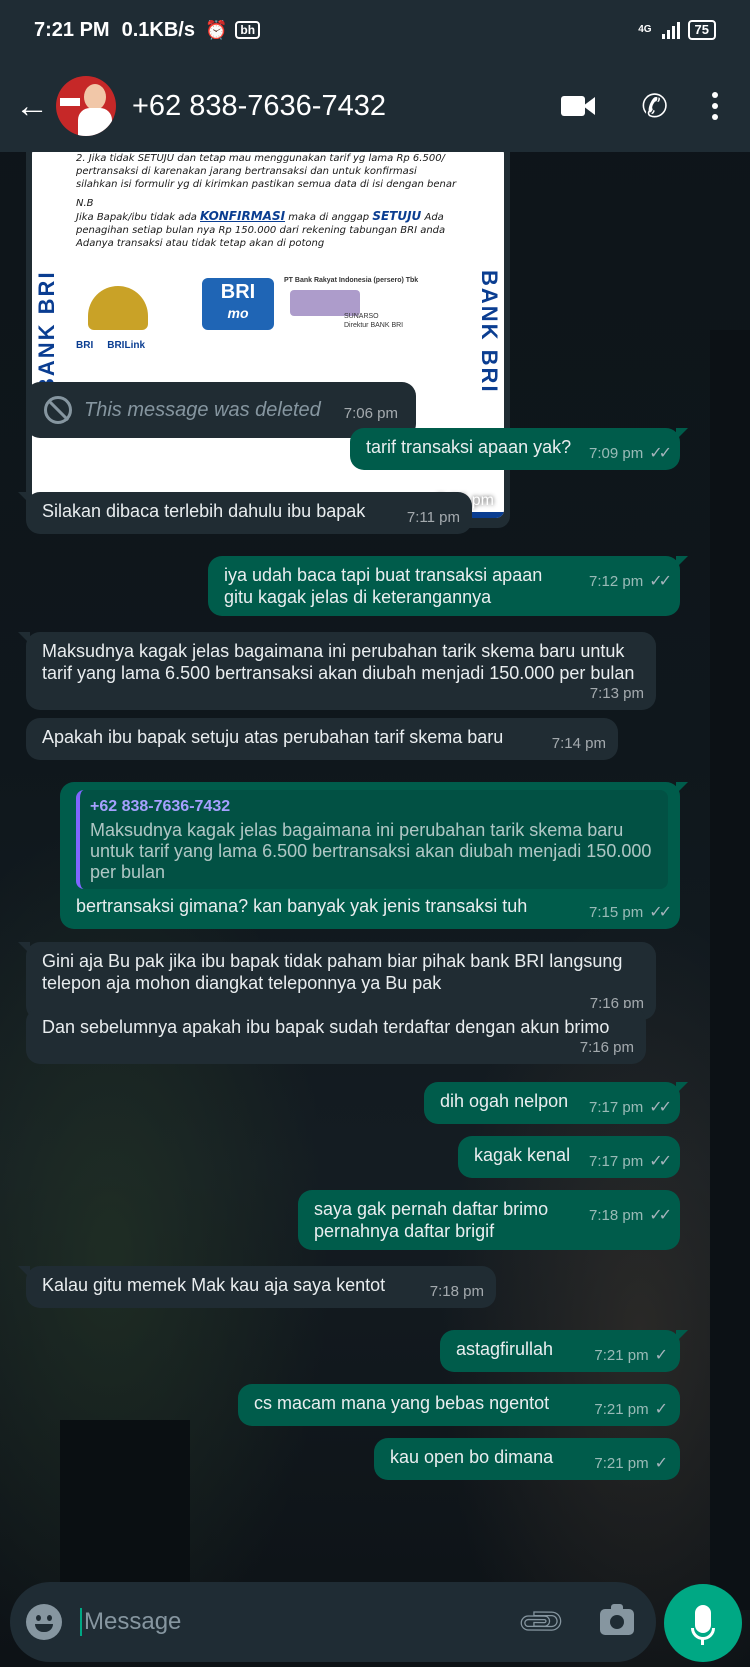 The width and height of the screenshot is (750, 1667). I want to click on garuda-emblem-icon, so click(118, 308).